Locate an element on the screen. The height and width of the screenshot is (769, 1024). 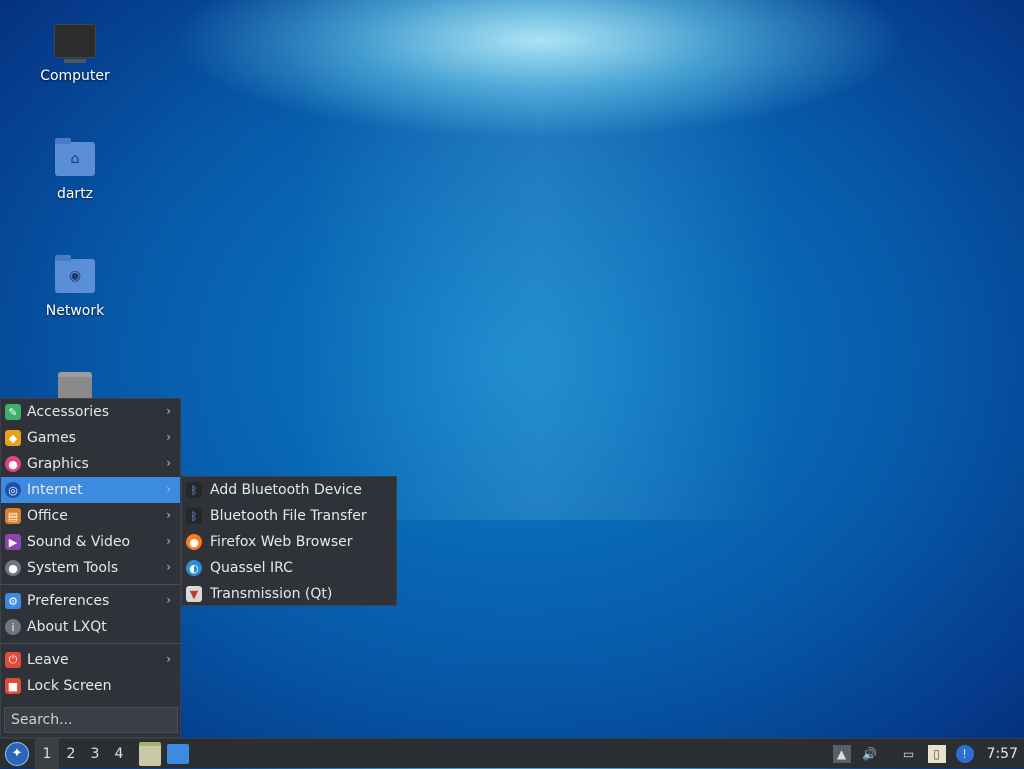
menu-item-about: i About LXQt is located at coordinates (90, 627).